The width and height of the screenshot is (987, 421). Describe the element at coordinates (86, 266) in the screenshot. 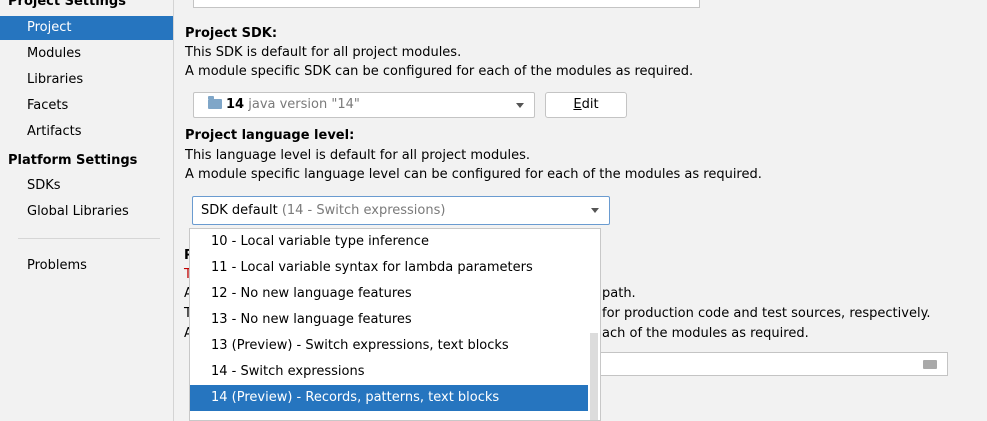

I see `sidebar-item-problems: Problems` at that location.